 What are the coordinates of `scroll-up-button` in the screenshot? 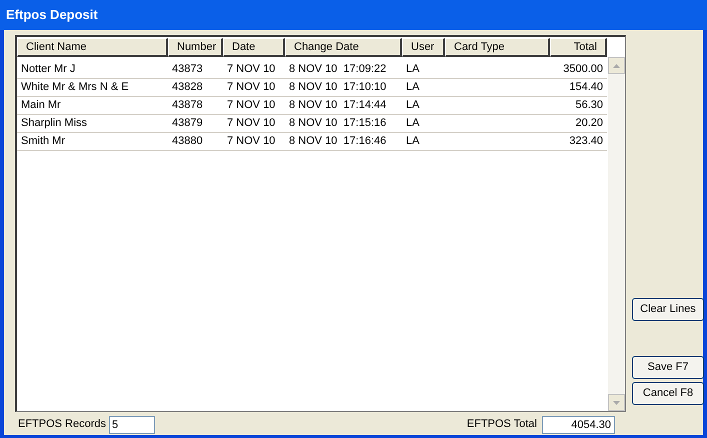 It's located at (616, 65).